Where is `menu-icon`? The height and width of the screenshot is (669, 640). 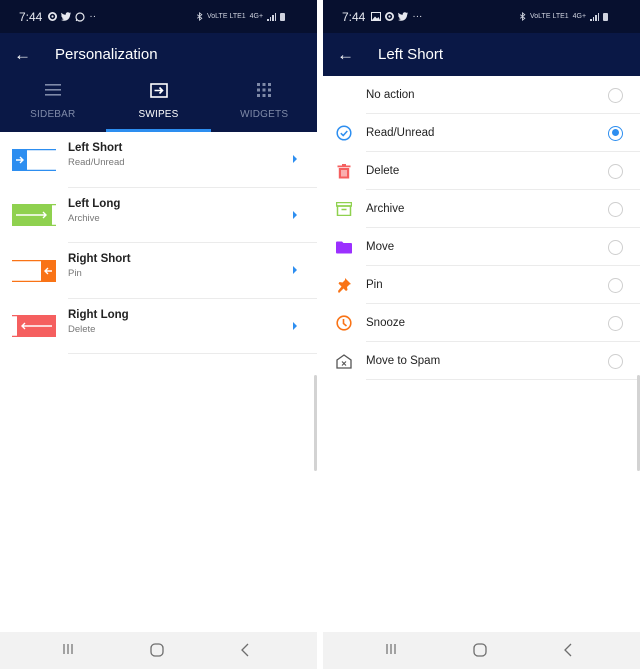 menu-icon is located at coordinates (52, 90).